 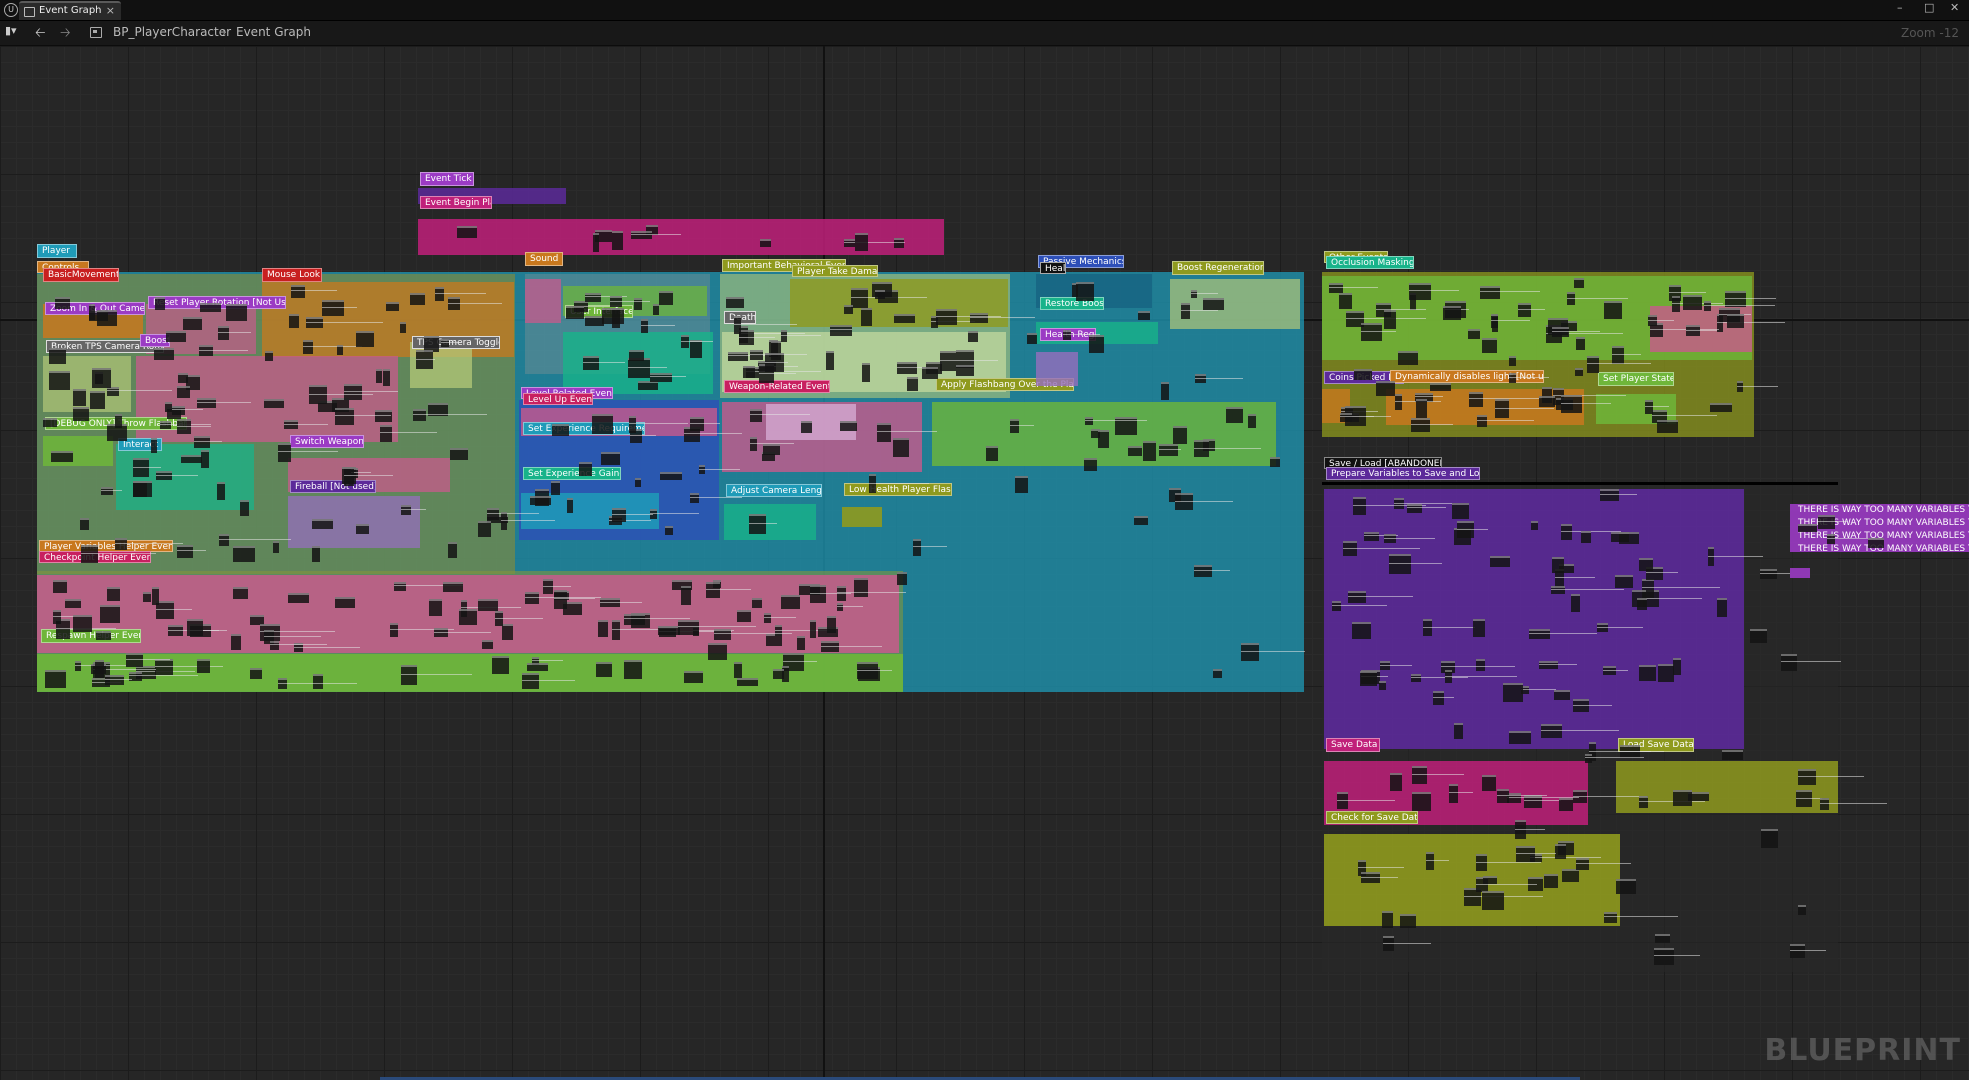 I want to click on comment-title-boost-regen: Boost Regeneration, so click(x=1218, y=268).